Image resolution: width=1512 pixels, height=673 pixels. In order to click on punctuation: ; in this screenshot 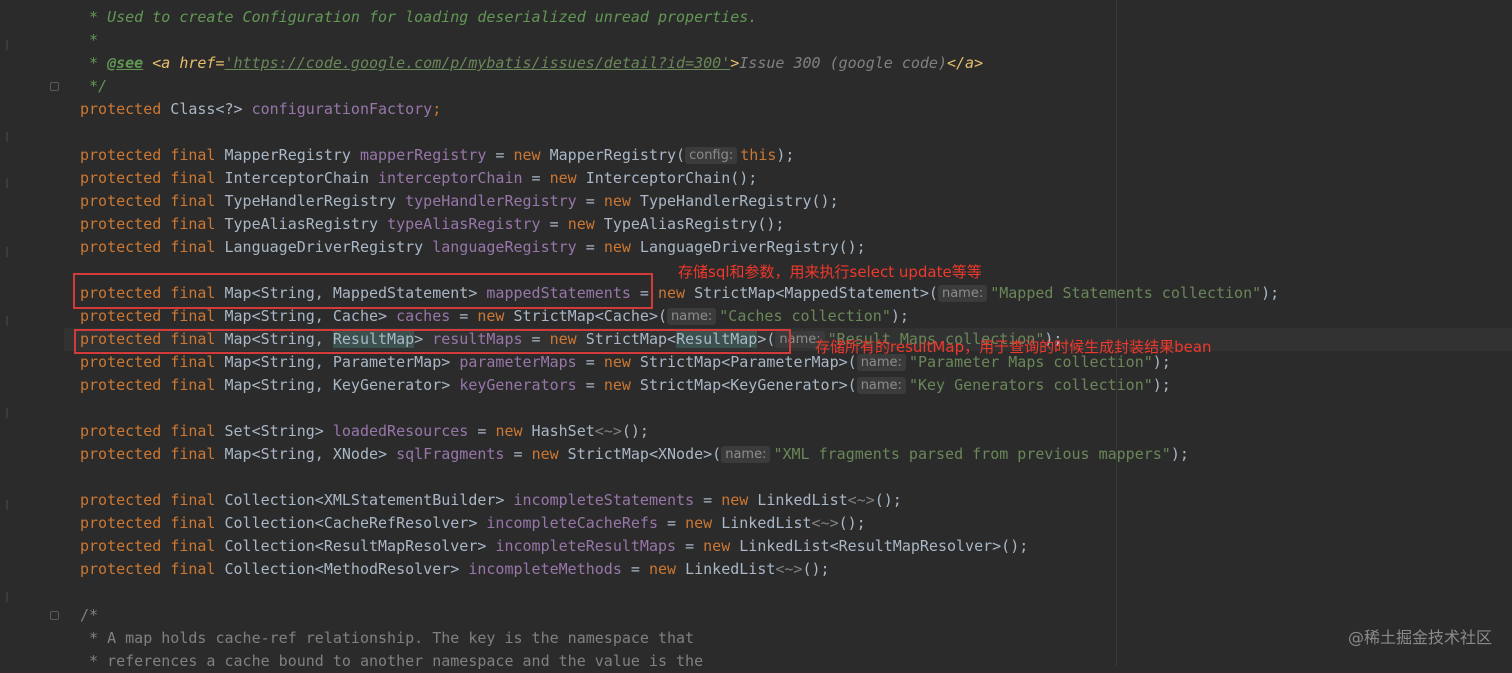, I will do `click(437, 109)`.